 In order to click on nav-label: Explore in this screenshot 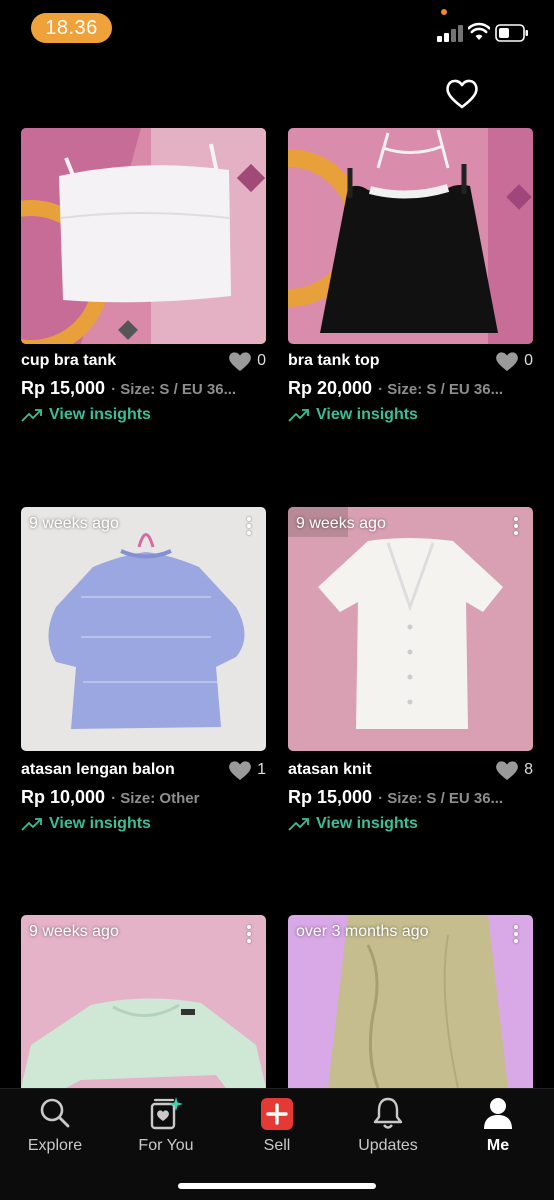, I will do `click(55, 1145)`.